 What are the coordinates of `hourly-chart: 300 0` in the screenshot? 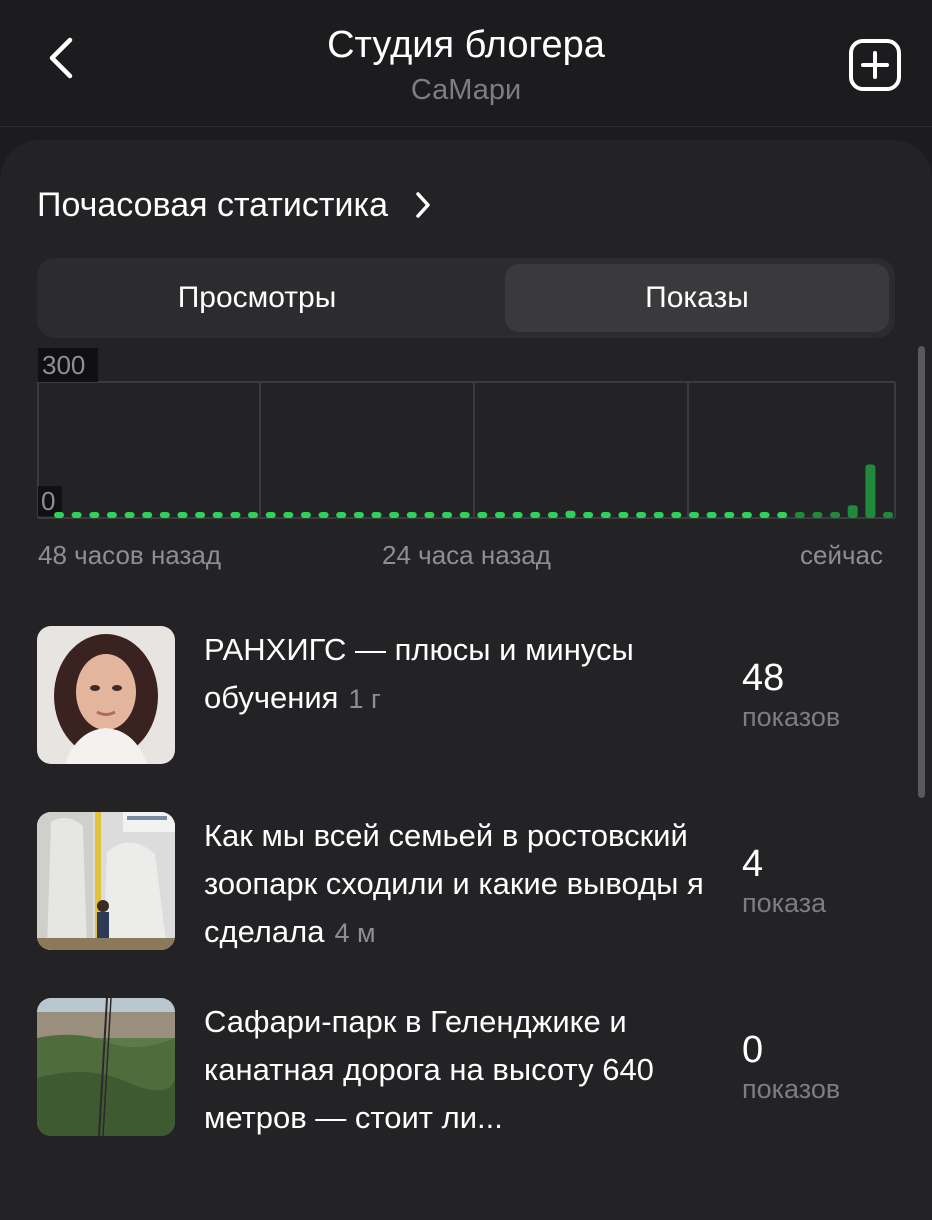 It's located at (466, 433).